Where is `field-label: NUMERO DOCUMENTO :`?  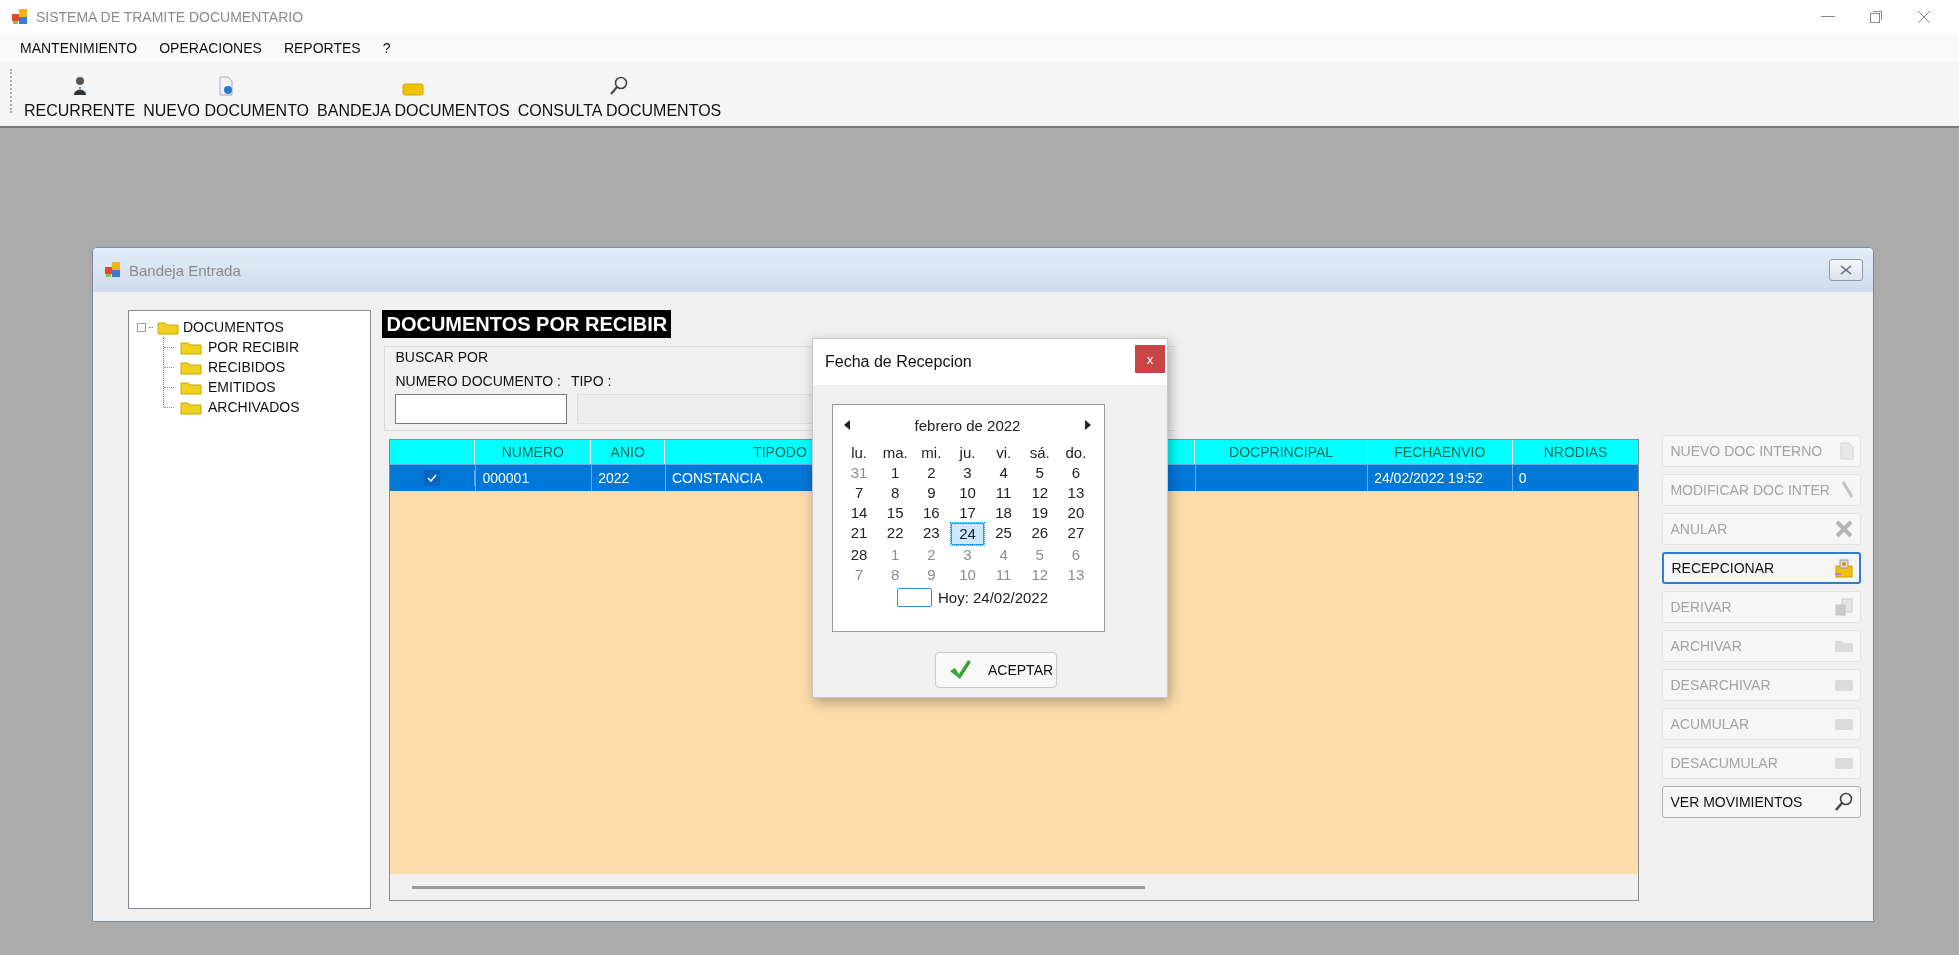 field-label: NUMERO DOCUMENTO : is located at coordinates (478, 381).